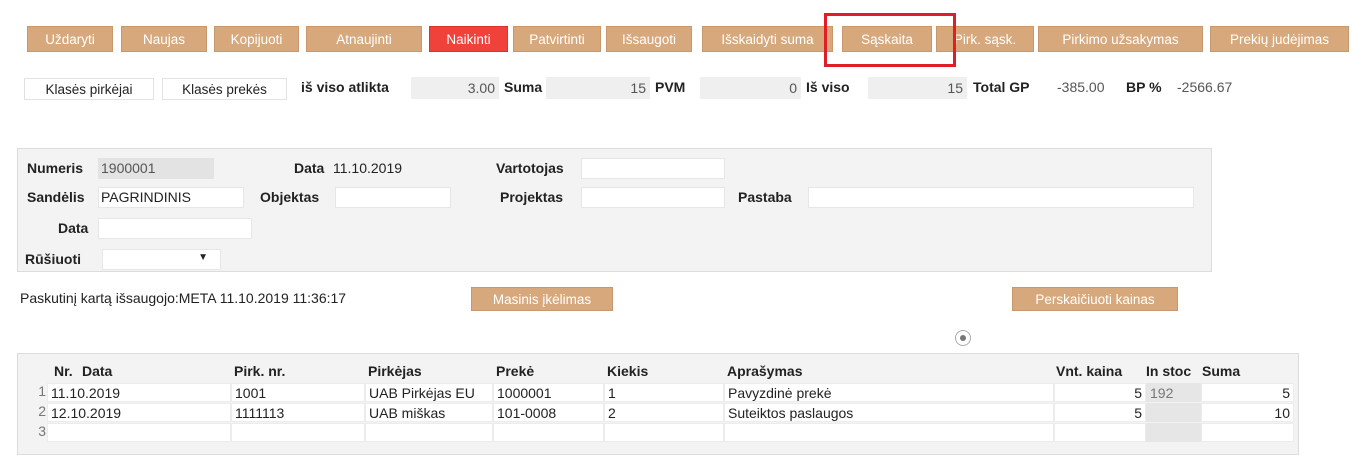 Image resolution: width=1359 pixels, height=455 pixels. What do you see at coordinates (97, 371) in the screenshot?
I see `col-header-date: Data` at bounding box center [97, 371].